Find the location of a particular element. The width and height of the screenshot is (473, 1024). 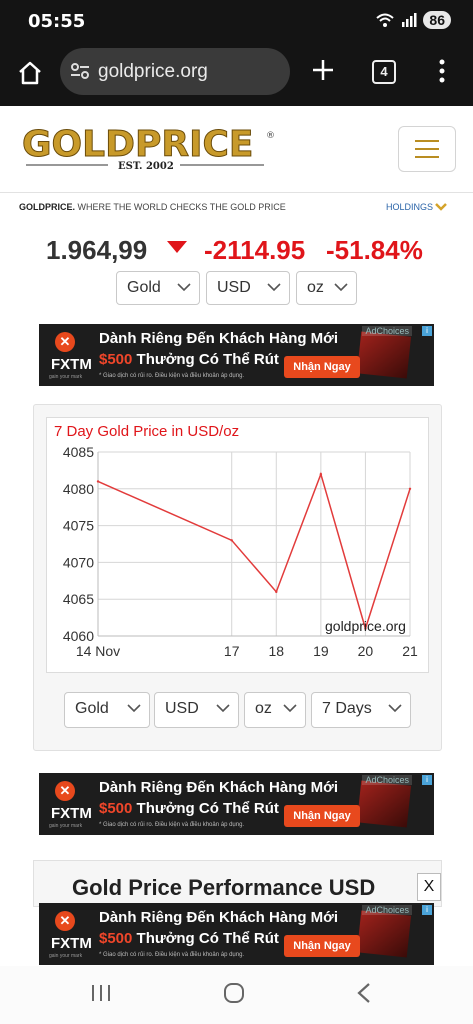

status-bar: 05:55 86 is located at coordinates (236, 22).